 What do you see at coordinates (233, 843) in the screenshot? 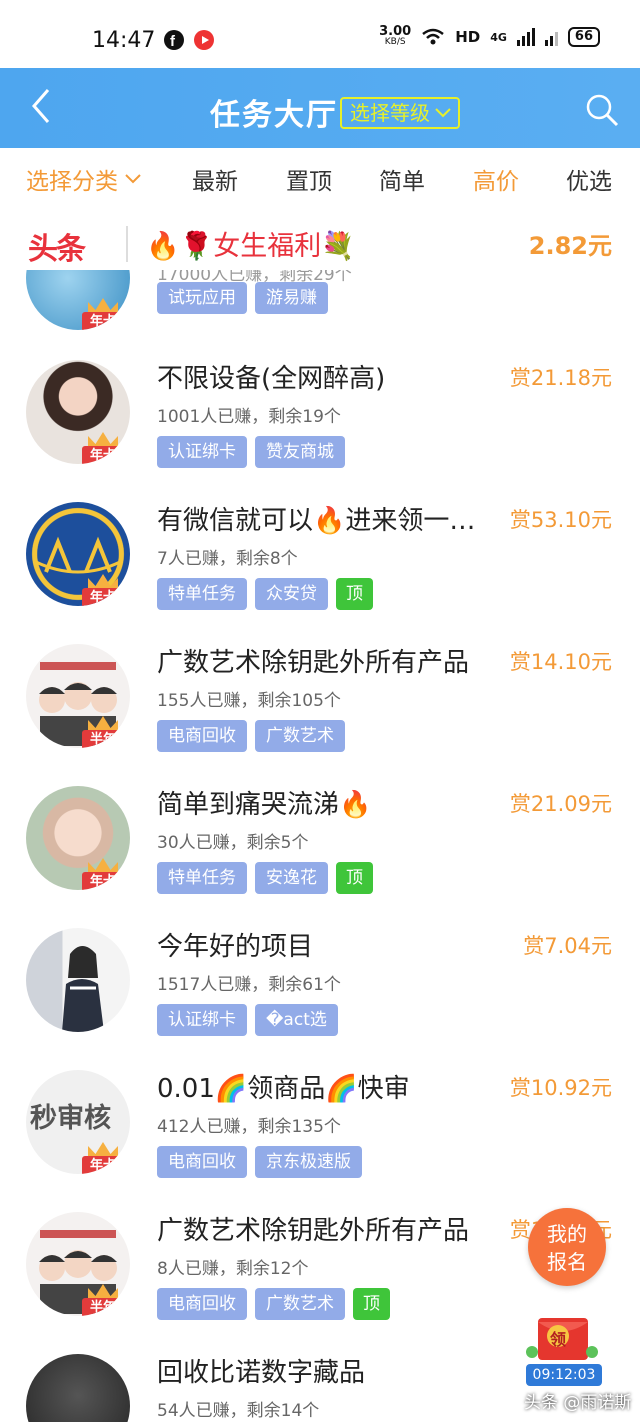
I see `task-stats: 30人已赚，剩余5个` at bounding box center [233, 843].